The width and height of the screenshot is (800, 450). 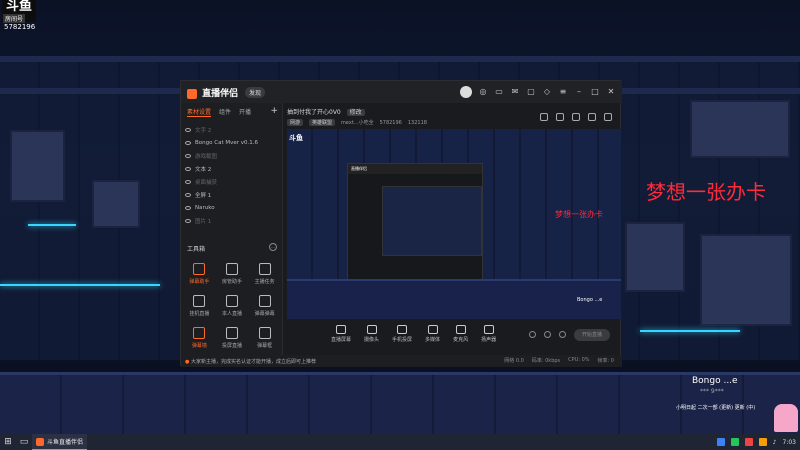 I want to click on volume-icon: ♪, so click(x=775, y=442).